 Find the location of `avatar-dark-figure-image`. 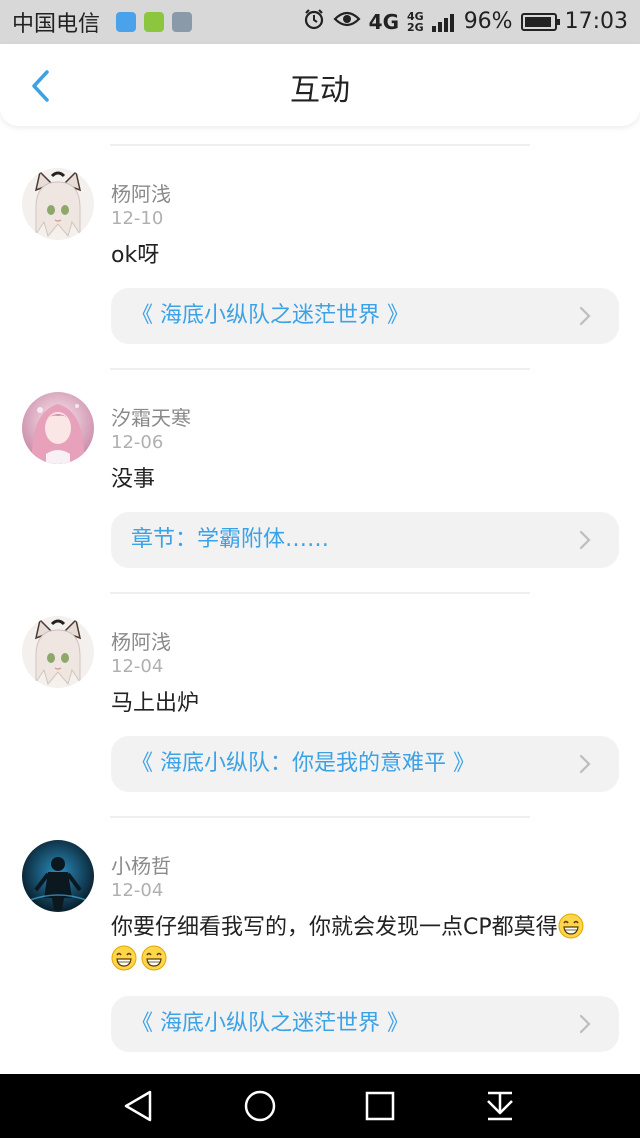

avatar-dark-figure-image is located at coordinates (58, 876).